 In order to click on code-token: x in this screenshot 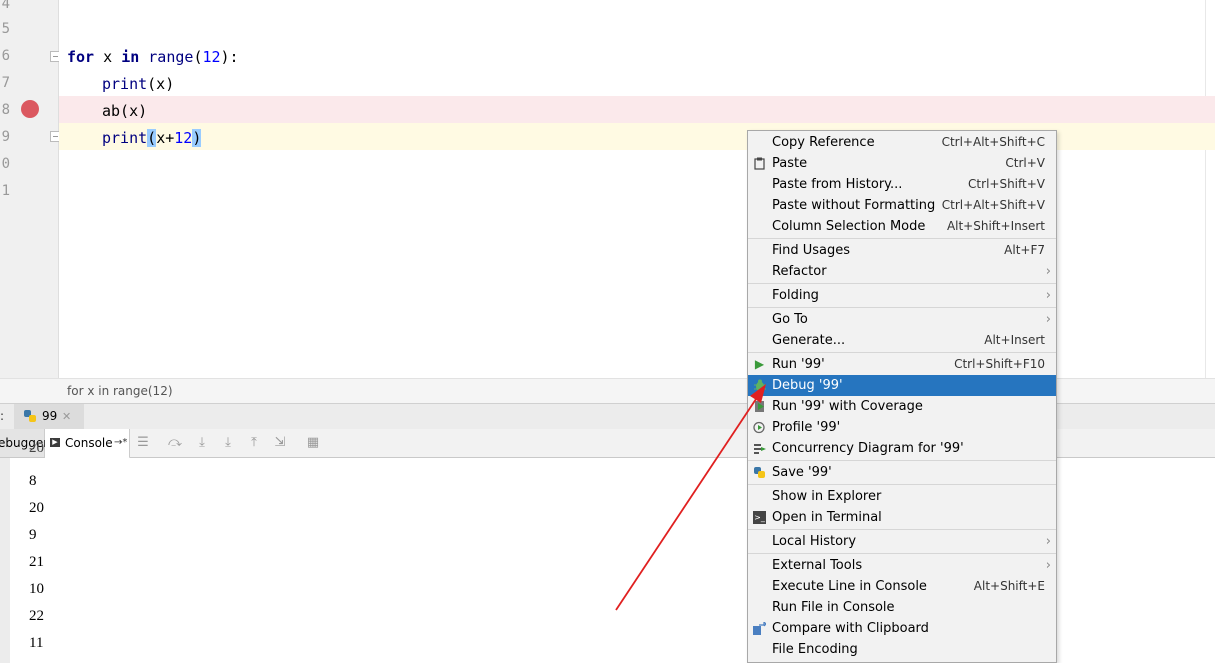, I will do `click(108, 57)`.